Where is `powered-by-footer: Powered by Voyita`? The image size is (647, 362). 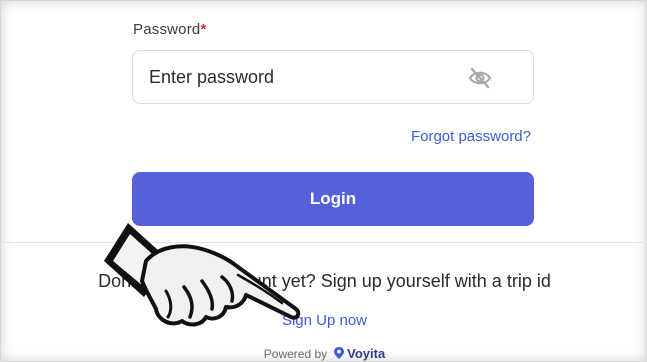 powered-by-footer: Powered by Voyita is located at coordinates (324, 353).